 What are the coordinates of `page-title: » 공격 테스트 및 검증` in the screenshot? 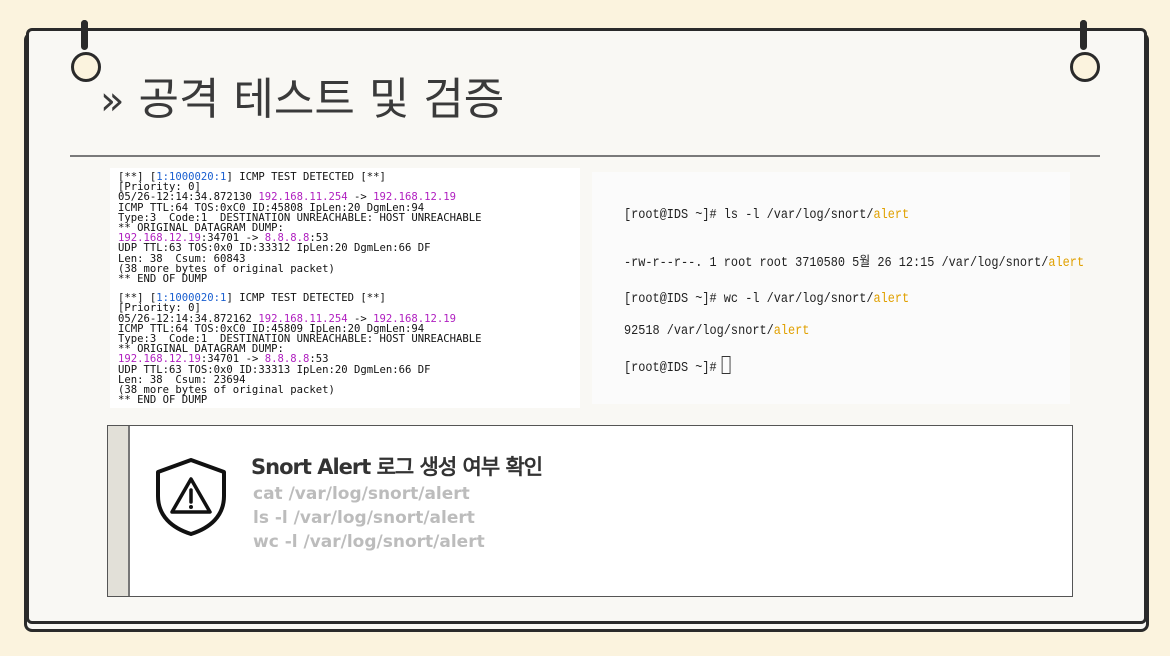 It's located at (302, 100).